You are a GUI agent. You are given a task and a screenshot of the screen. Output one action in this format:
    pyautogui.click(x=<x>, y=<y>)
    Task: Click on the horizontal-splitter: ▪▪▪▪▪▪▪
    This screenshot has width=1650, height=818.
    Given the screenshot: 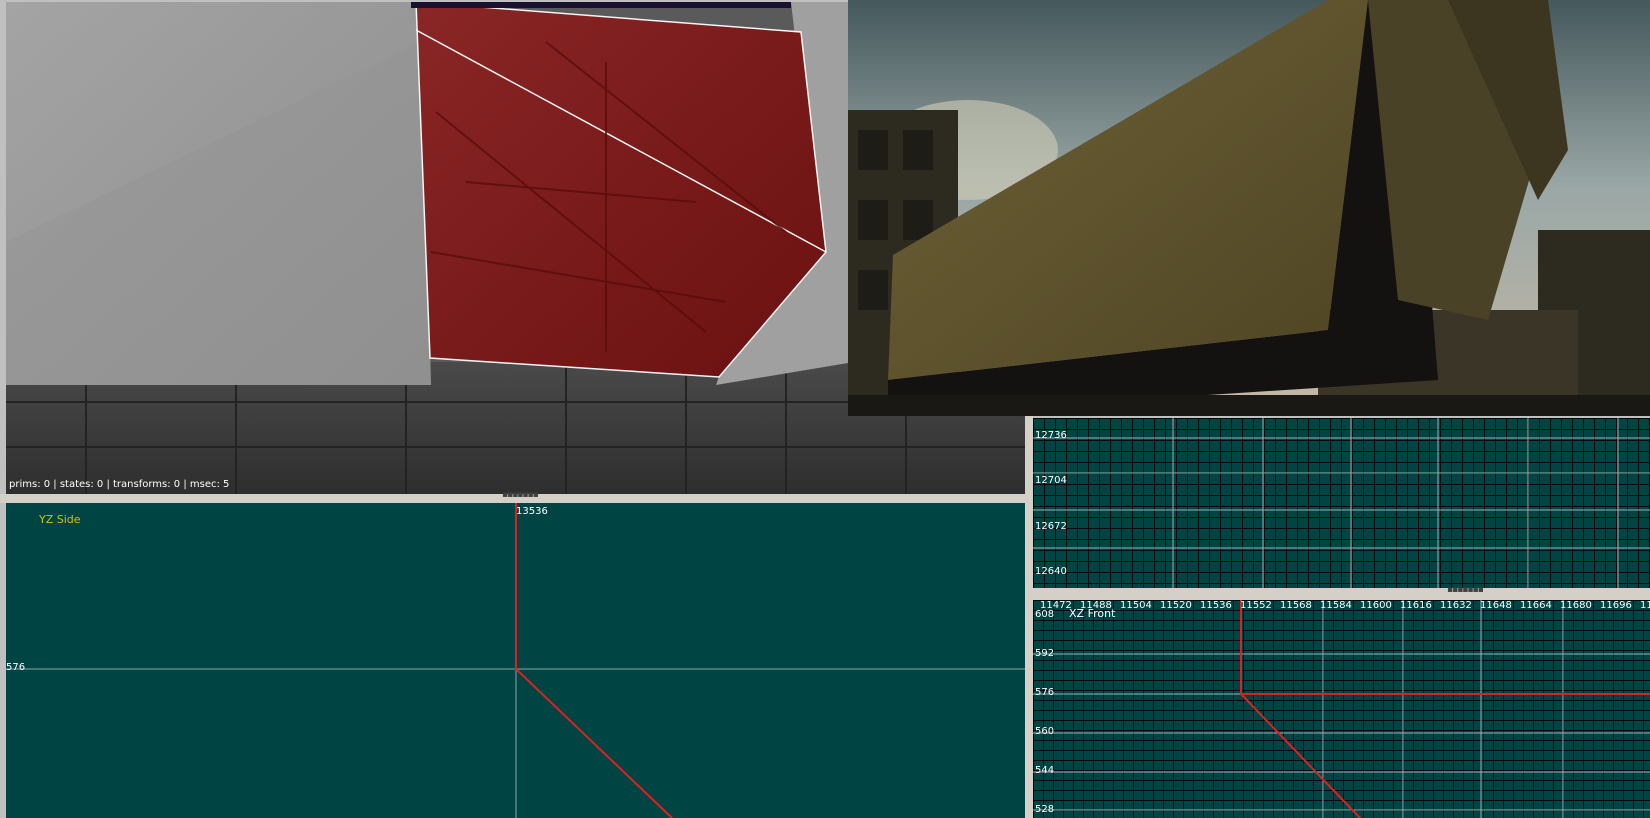 What is the action you would take?
    pyautogui.click(x=512, y=496)
    